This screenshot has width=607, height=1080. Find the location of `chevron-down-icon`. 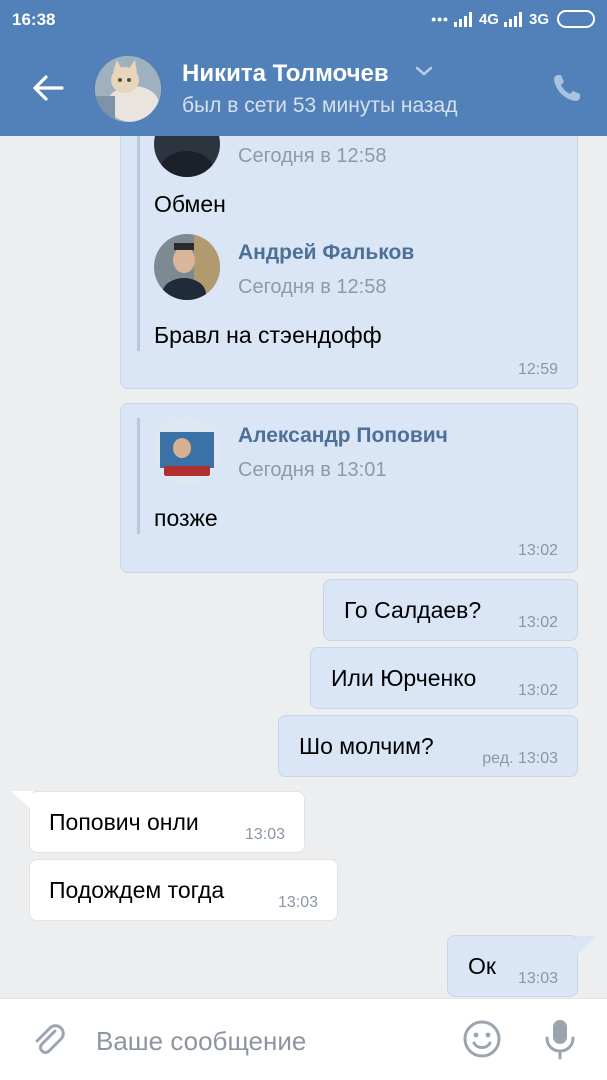

chevron-down-icon is located at coordinates (424, 71).